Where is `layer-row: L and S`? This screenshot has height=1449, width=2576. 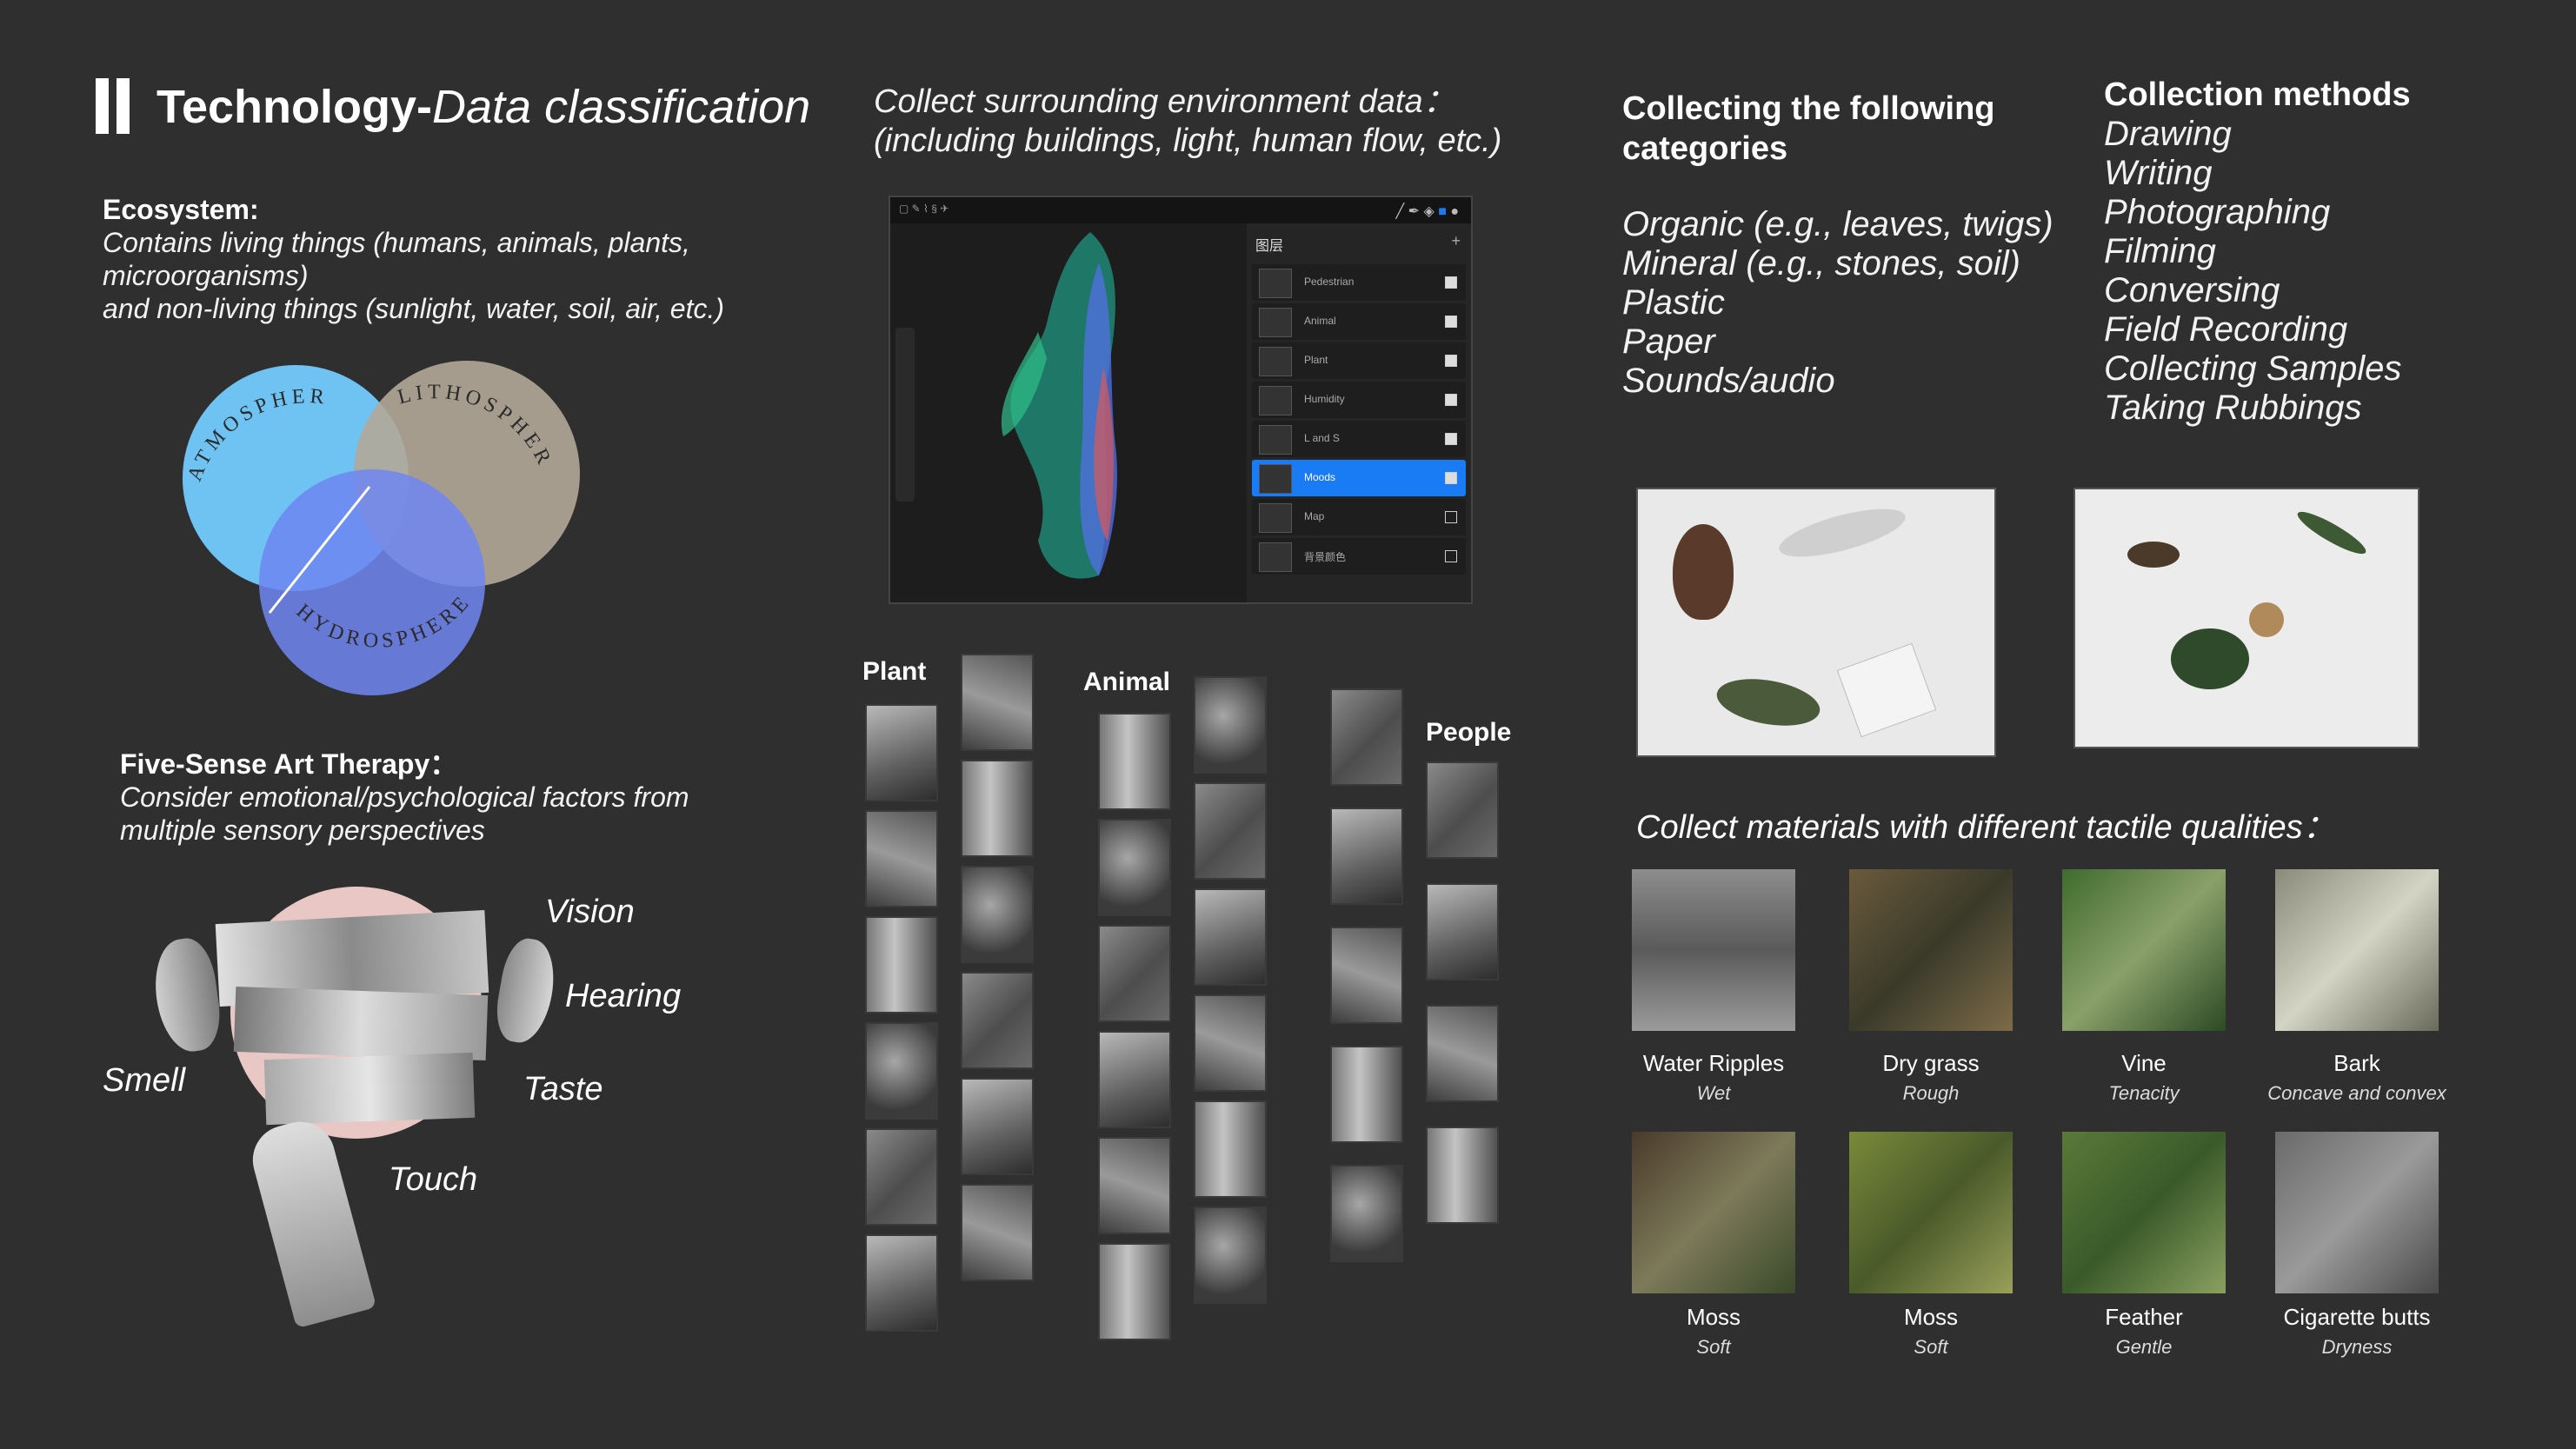 layer-row: L and S is located at coordinates (1359, 439).